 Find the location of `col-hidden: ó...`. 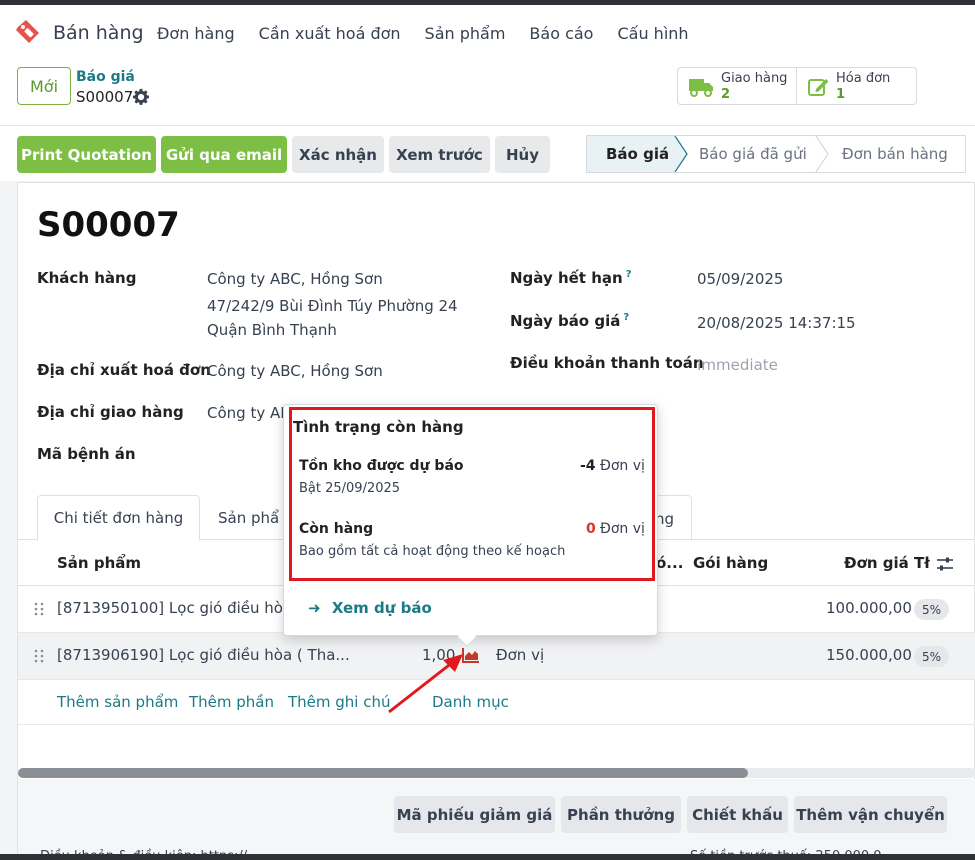

col-hidden: ó... is located at coordinates (669, 563).